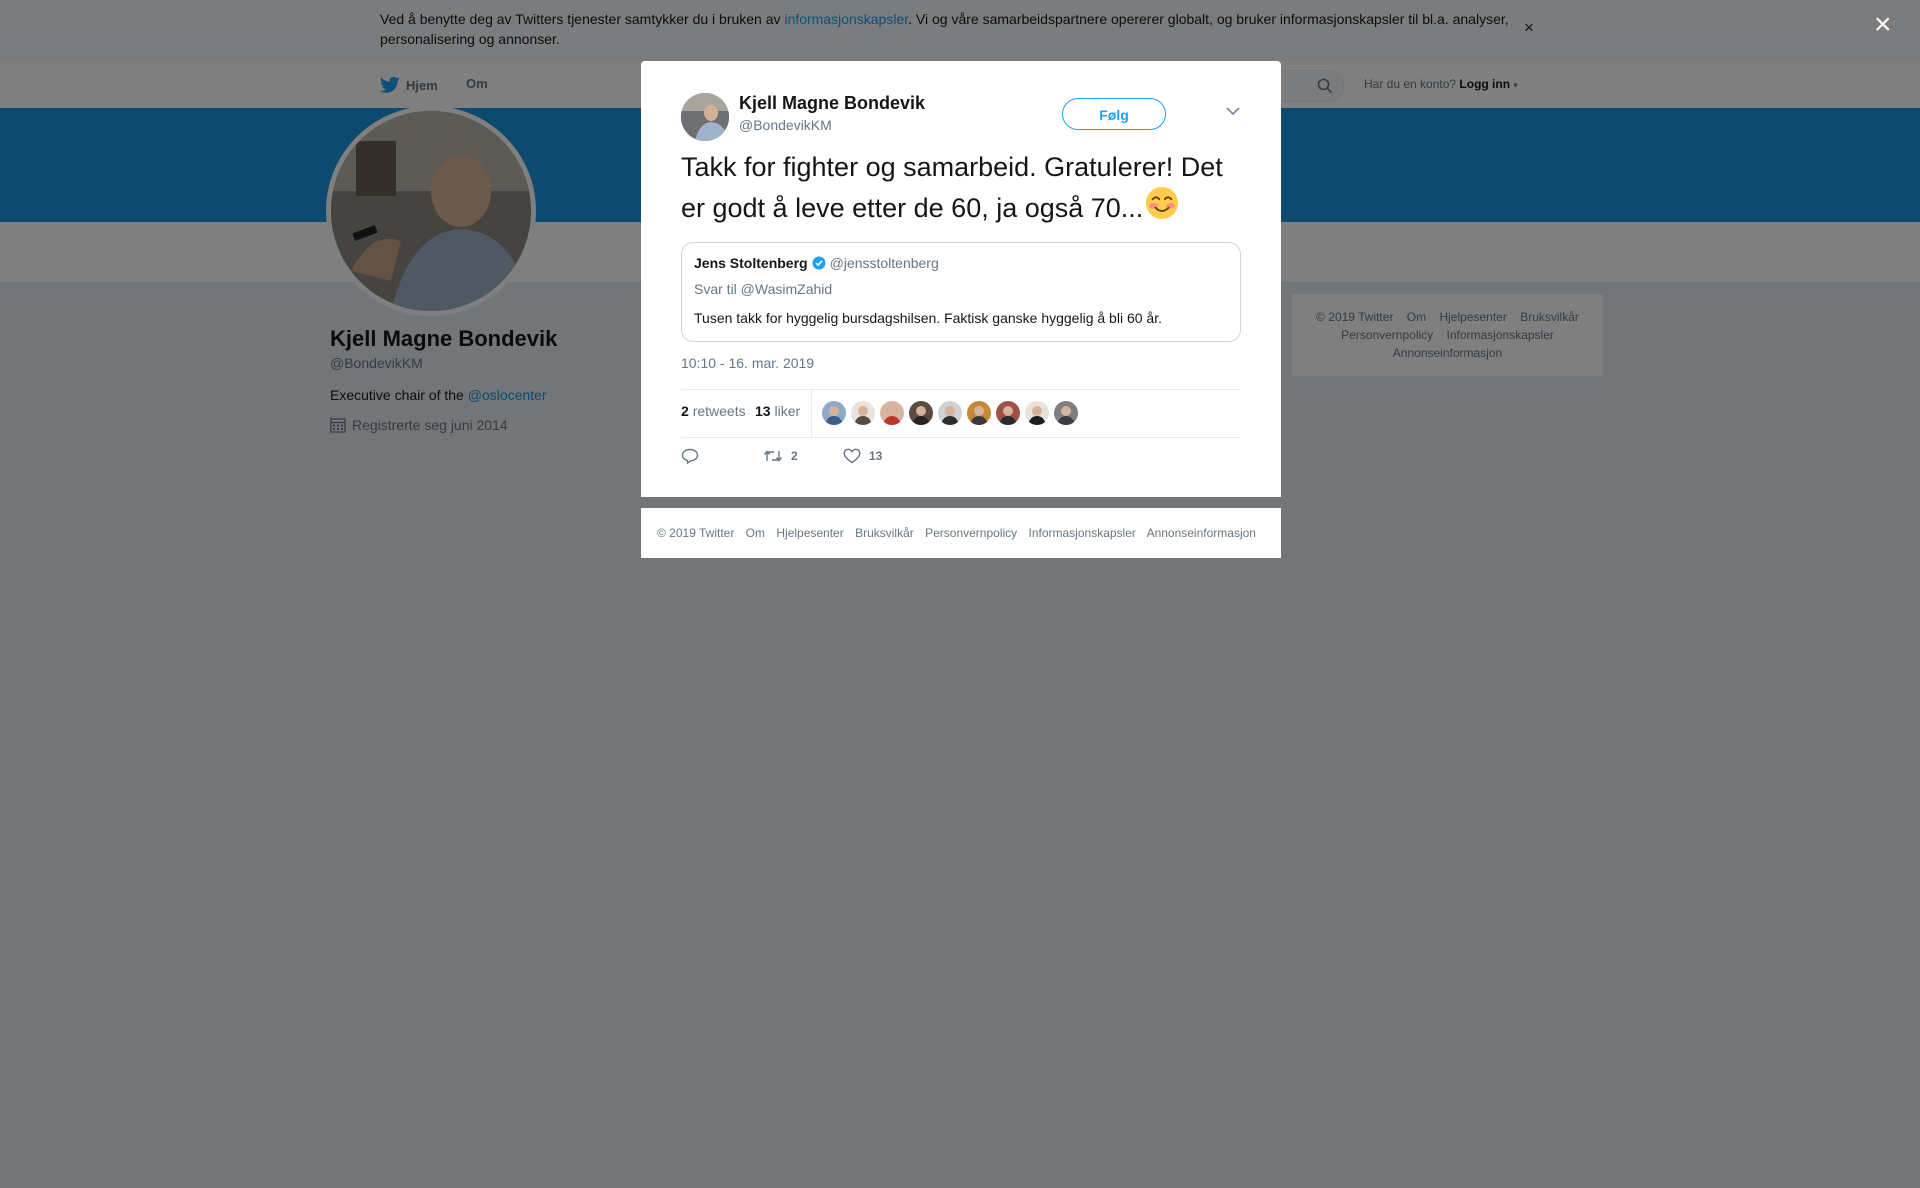 The height and width of the screenshot is (1188, 1920). What do you see at coordinates (971, 533) in the screenshot?
I see `footer-privacy-link: Personvernpolicy` at bounding box center [971, 533].